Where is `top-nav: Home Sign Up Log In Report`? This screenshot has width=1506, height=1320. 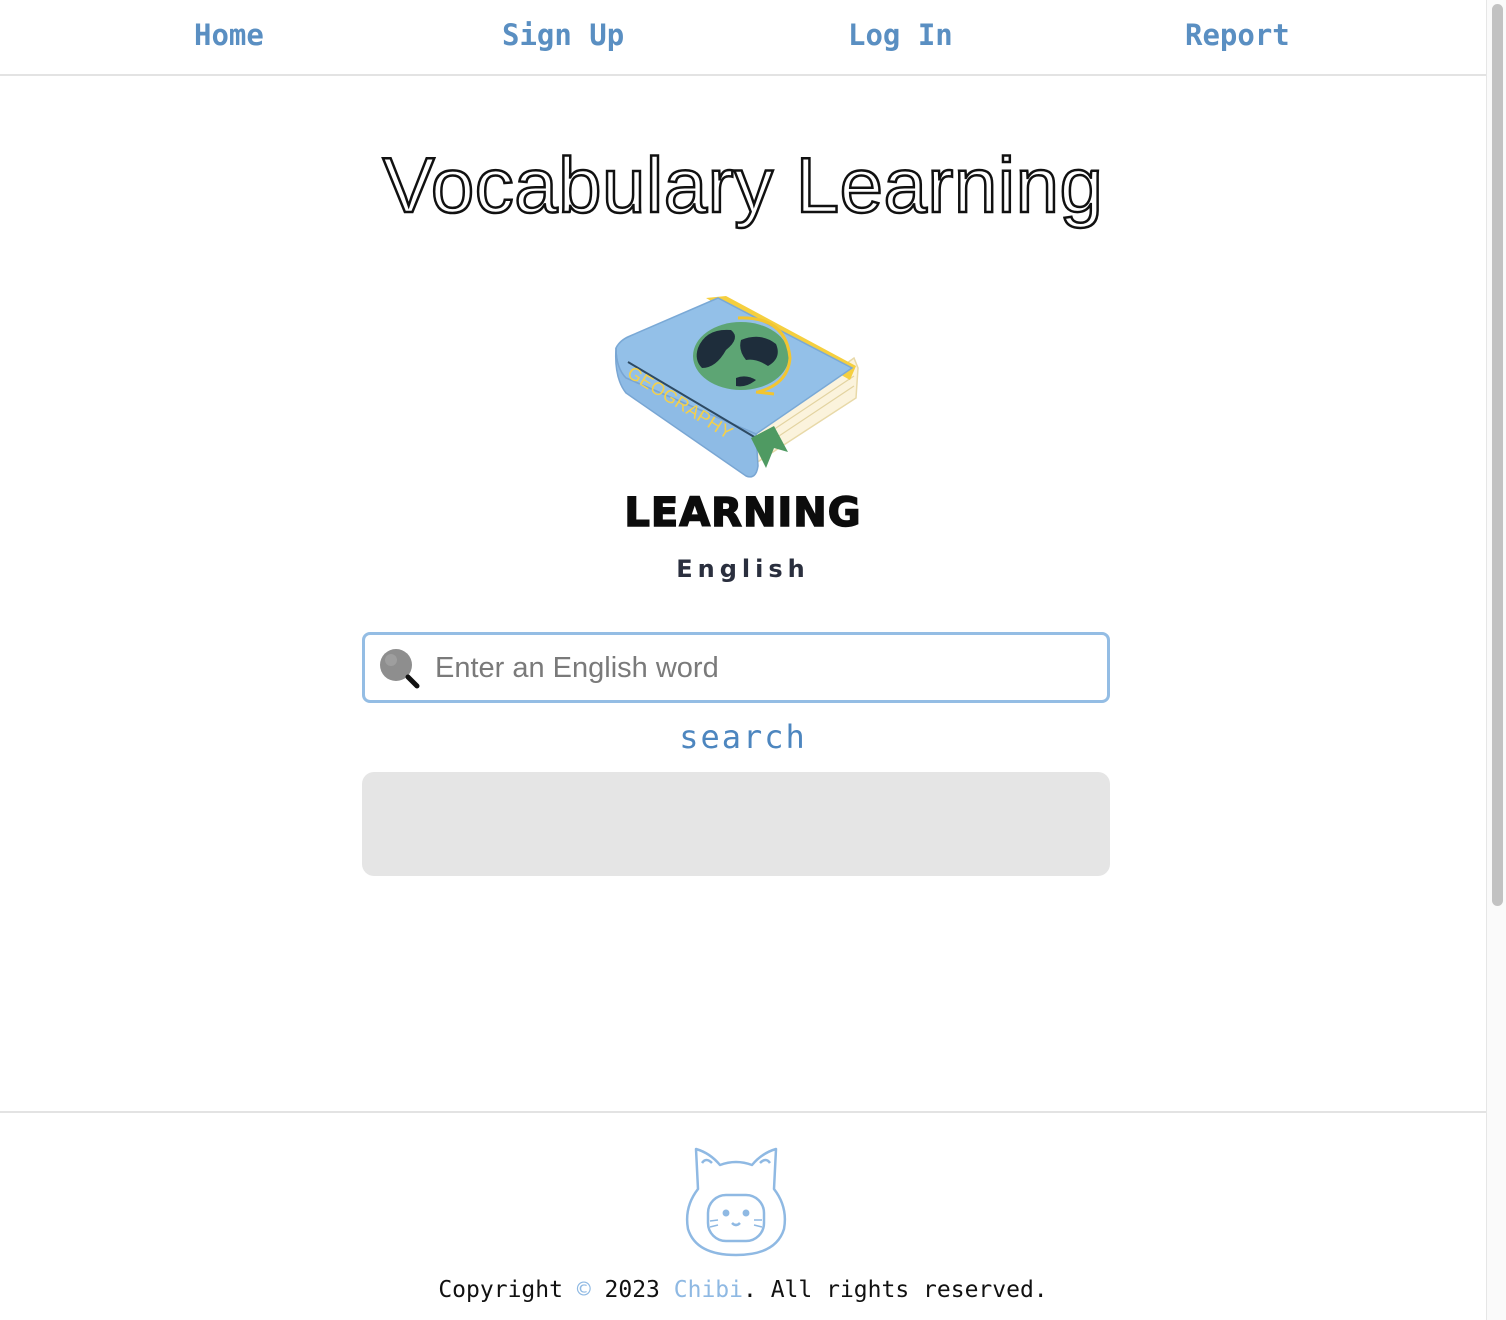 top-nav: Home Sign Up Log In Report is located at coordinates (743, 38).